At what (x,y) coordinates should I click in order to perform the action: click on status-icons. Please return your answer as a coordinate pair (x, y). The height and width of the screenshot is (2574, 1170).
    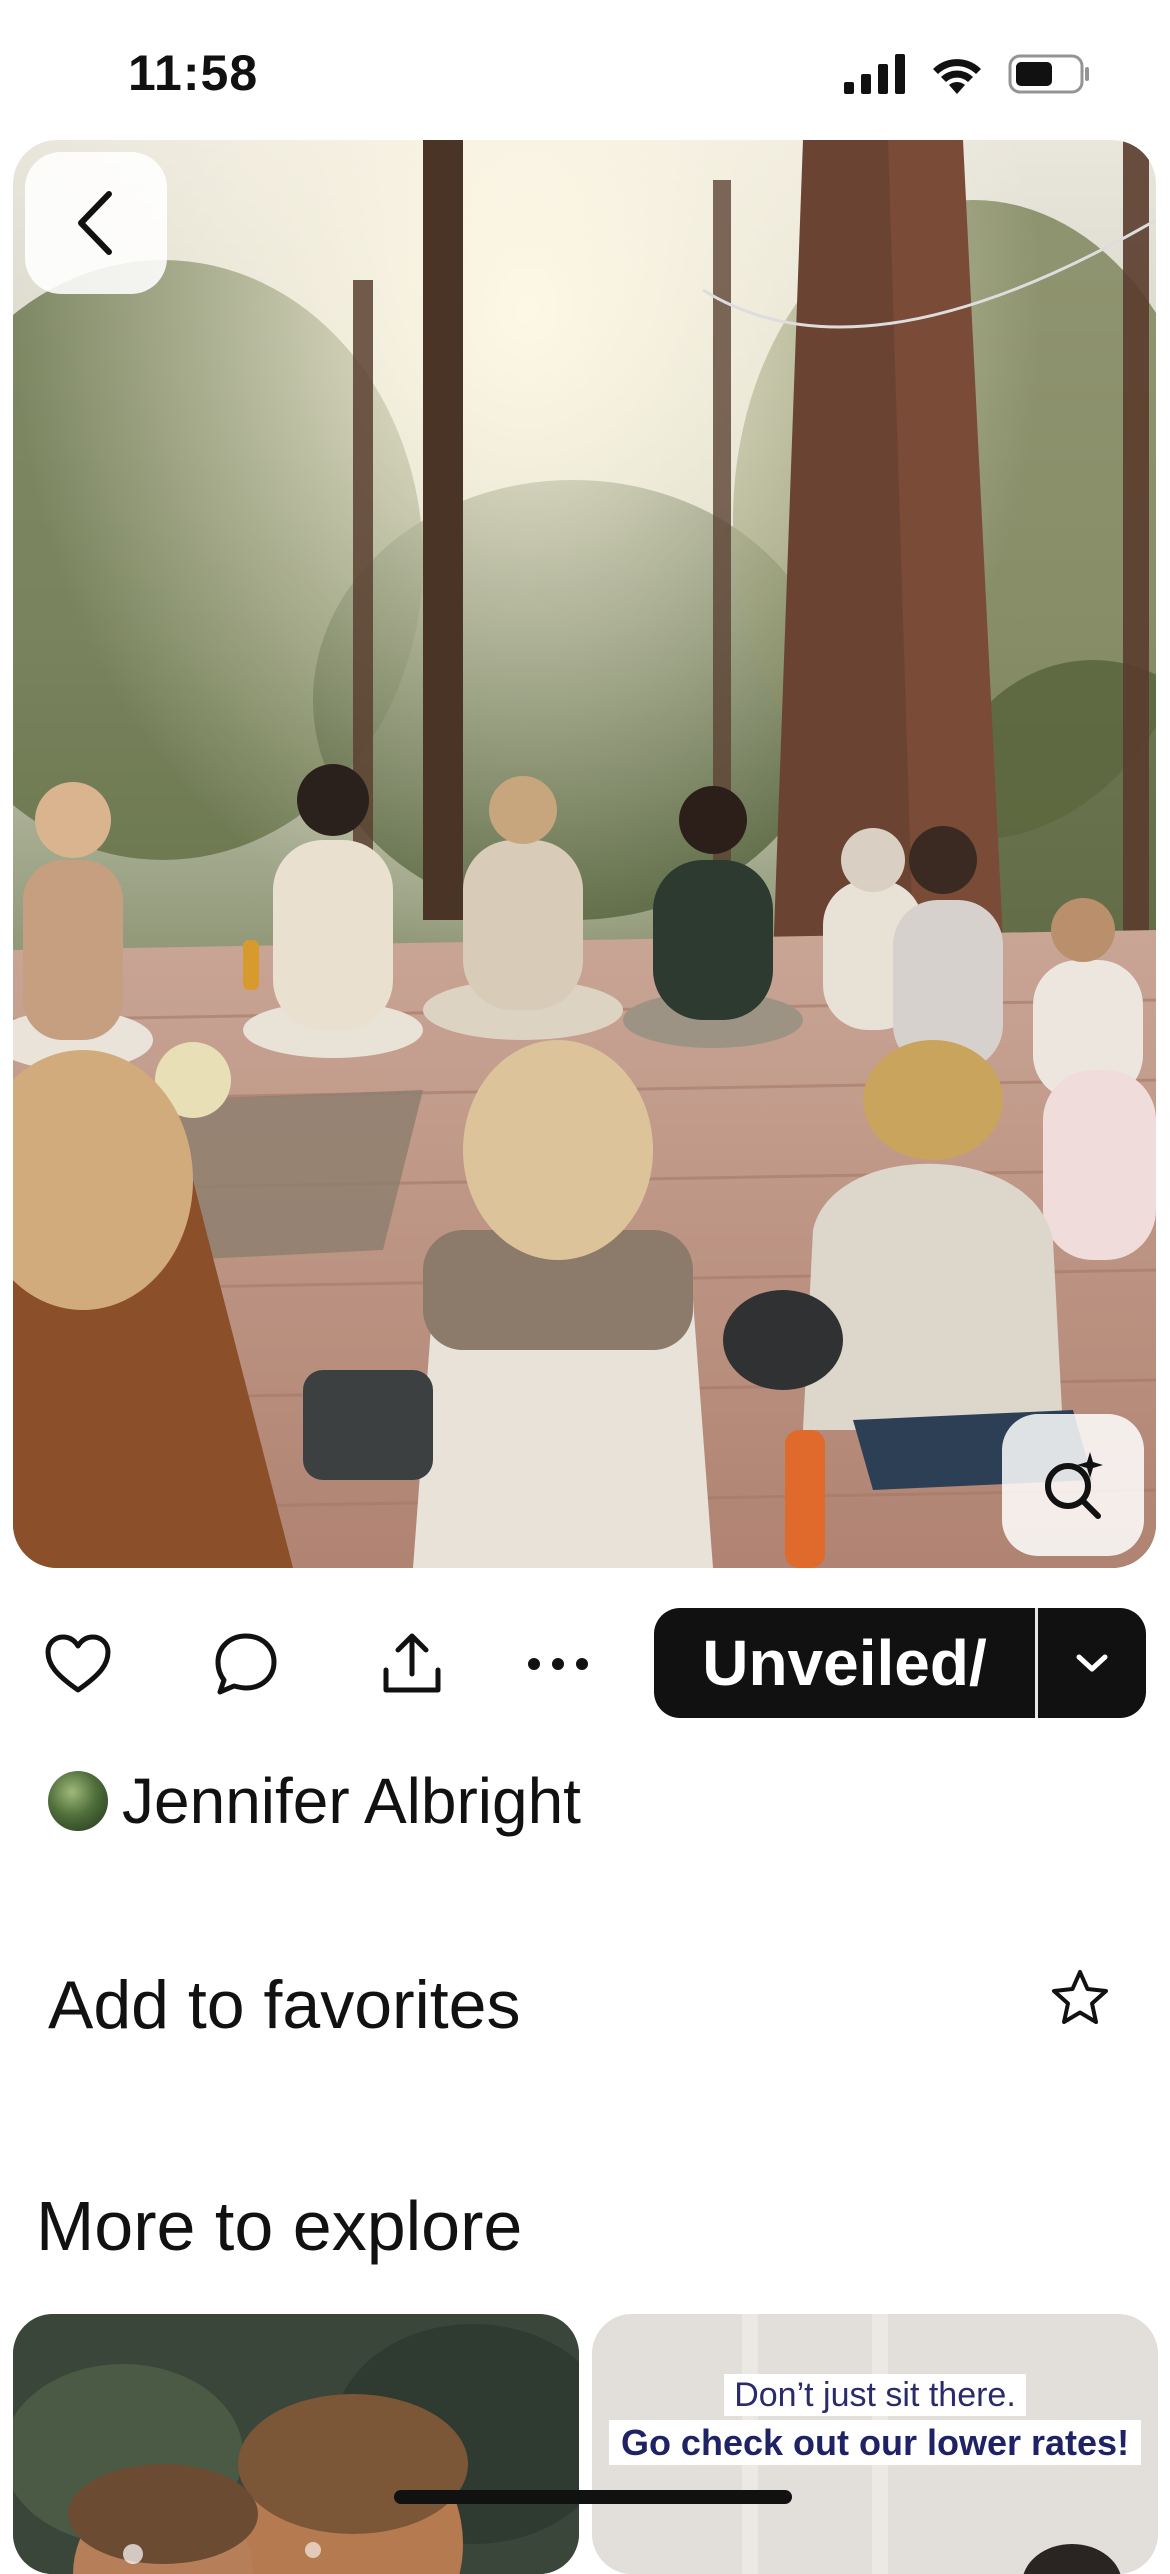
    Looking at the image, I should click on (967, 74).